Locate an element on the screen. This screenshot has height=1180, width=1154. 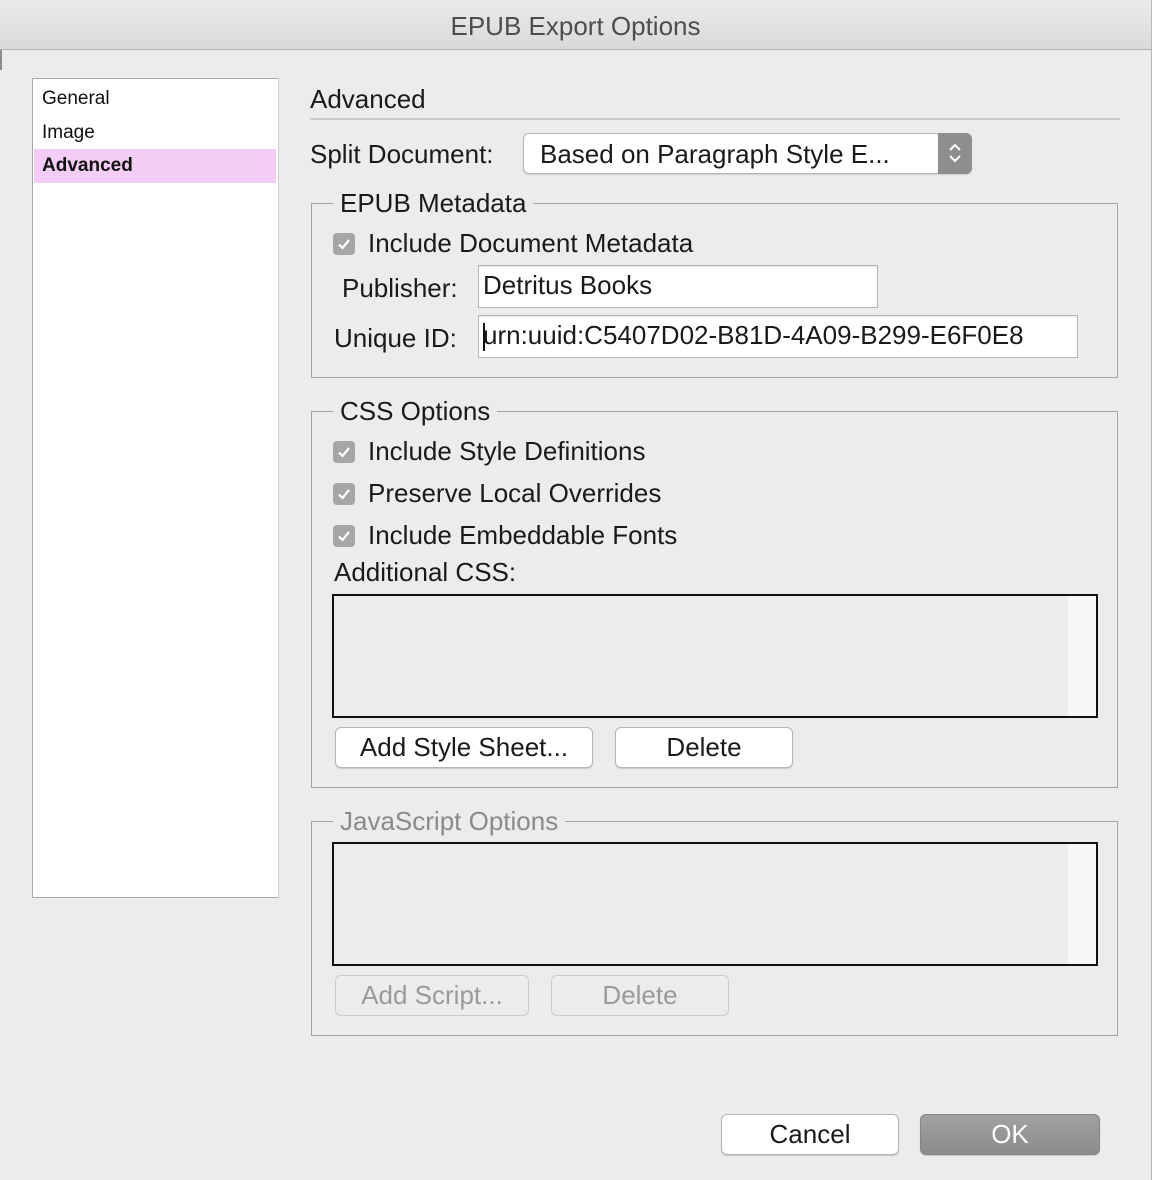
title-bar: EPUB Export Options is located at coordinates (575, 25).